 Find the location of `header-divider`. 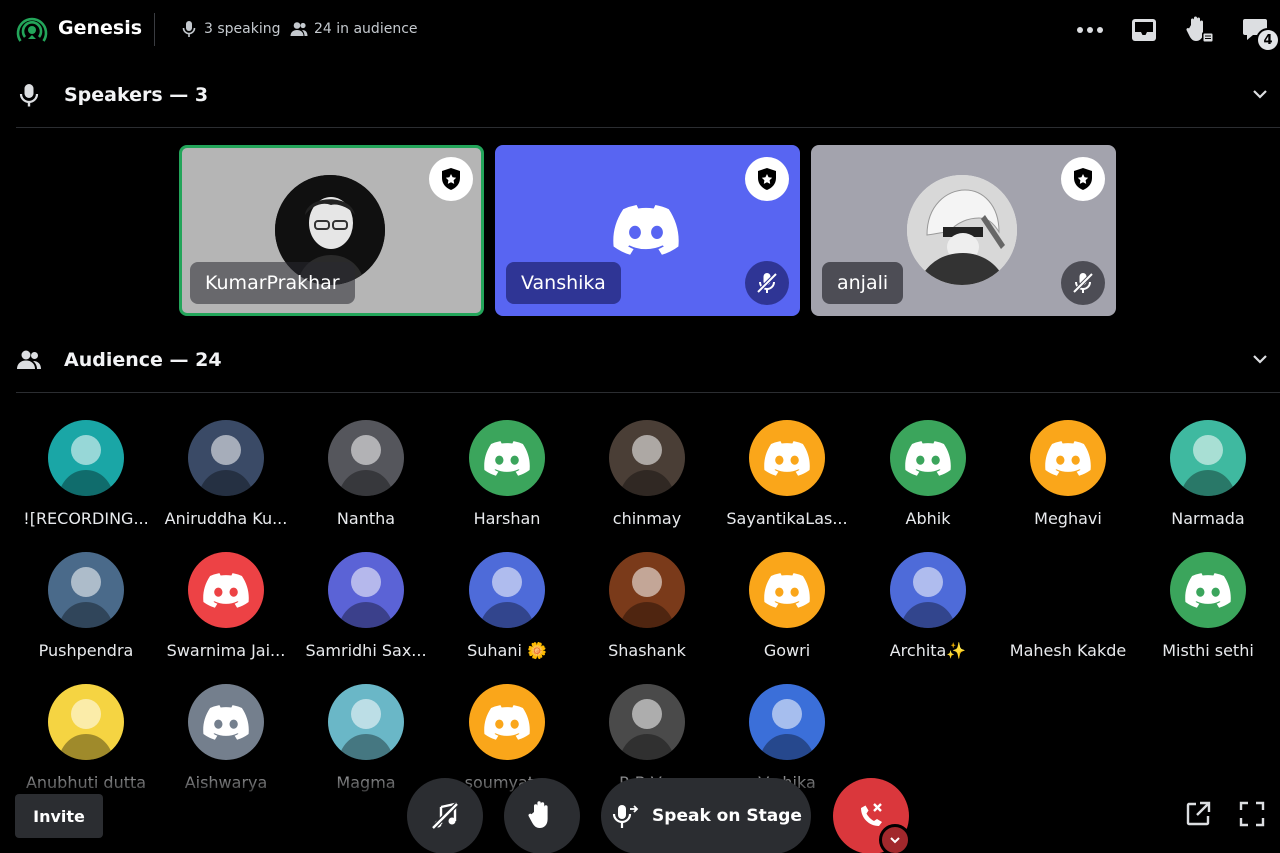

header-divider is located at coordinates (154, 29).